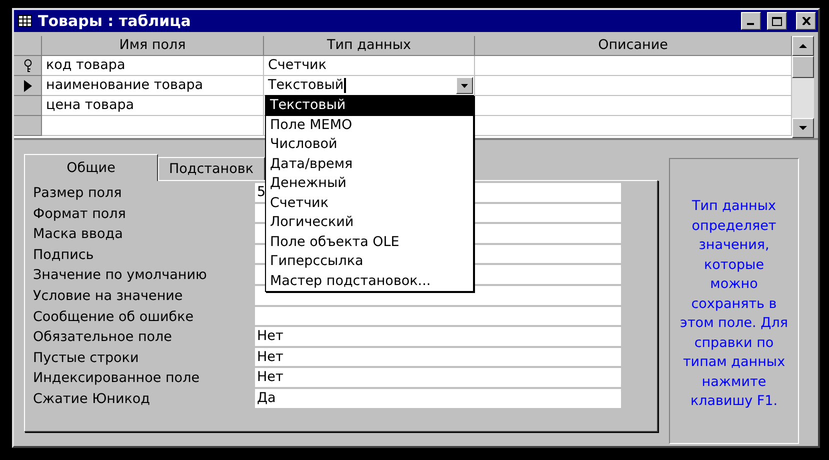 This screenshot has height=460, width=829. I want to click on table-icon, so click(25, 21).